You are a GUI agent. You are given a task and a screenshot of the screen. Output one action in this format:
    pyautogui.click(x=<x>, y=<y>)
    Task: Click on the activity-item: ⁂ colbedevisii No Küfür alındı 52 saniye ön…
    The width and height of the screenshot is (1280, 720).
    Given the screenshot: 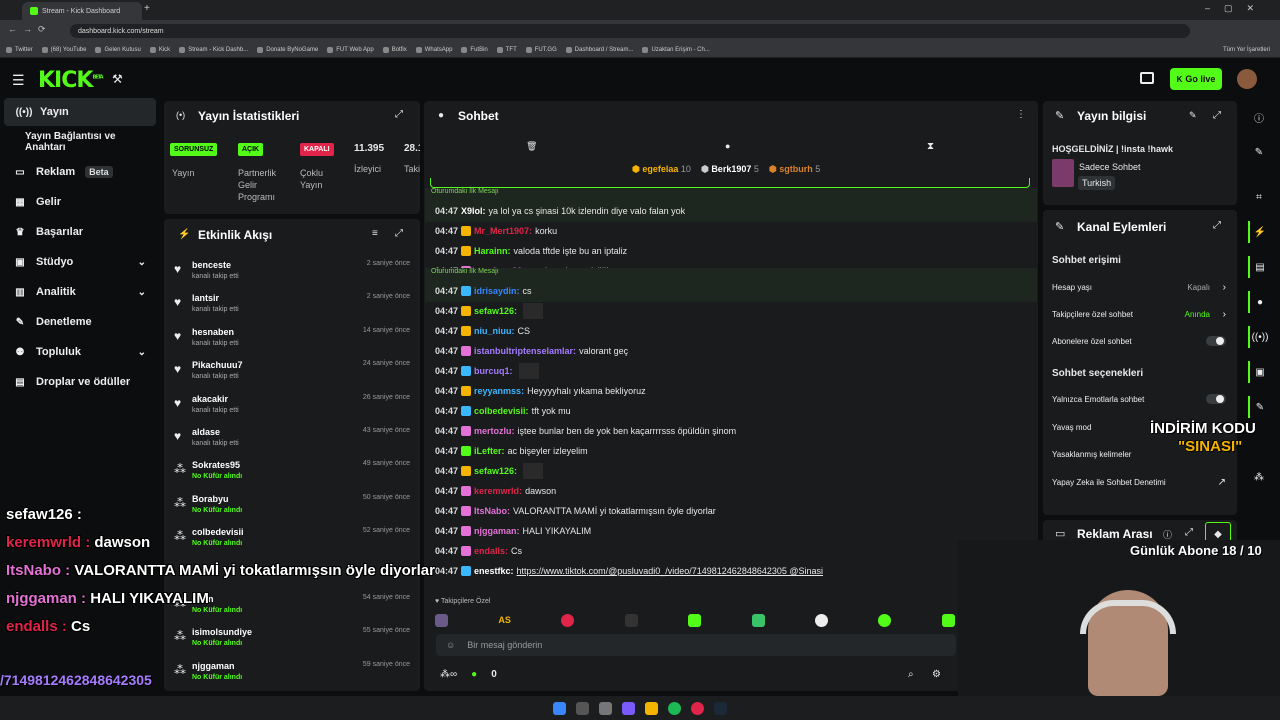 What is the action you would take?
    pyautogui.click(x=292, y=541)
    